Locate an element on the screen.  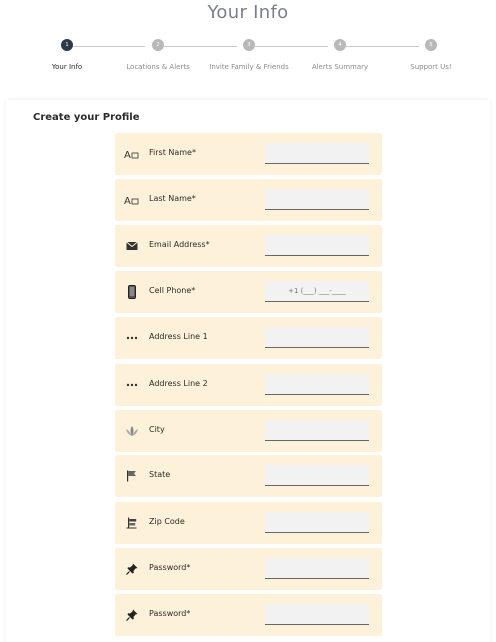
confirm-password-row: Password* is located at coordinates (248, 615).